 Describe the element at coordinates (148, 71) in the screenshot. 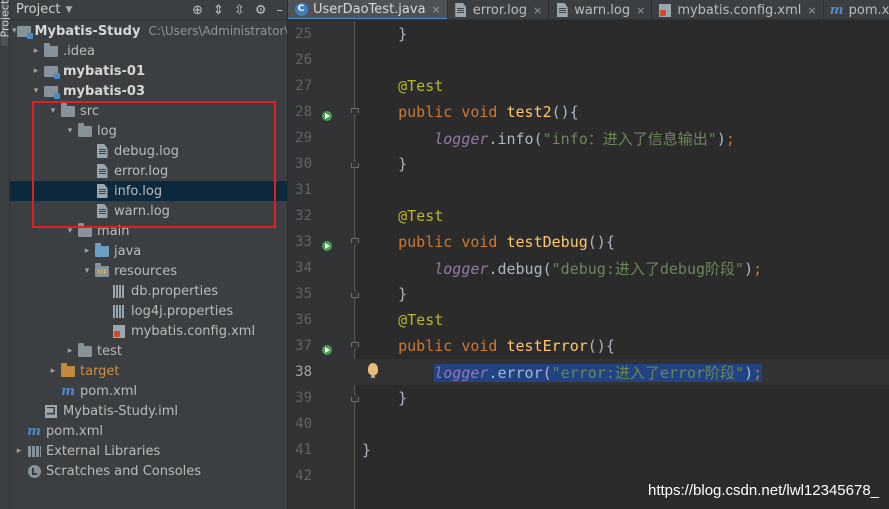

I see `tree-item: ▸ mybatis-01` at that location.